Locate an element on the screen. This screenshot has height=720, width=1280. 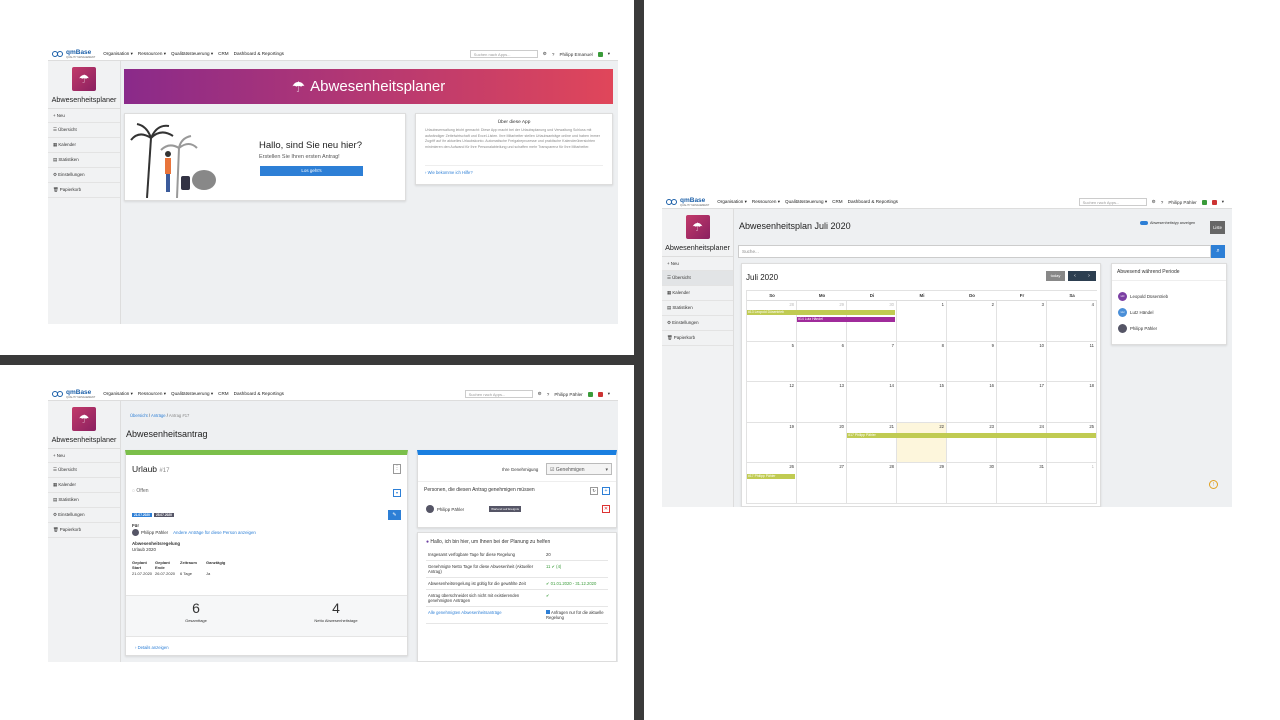
list-button: Liste is located at coordinates (1217, 227).